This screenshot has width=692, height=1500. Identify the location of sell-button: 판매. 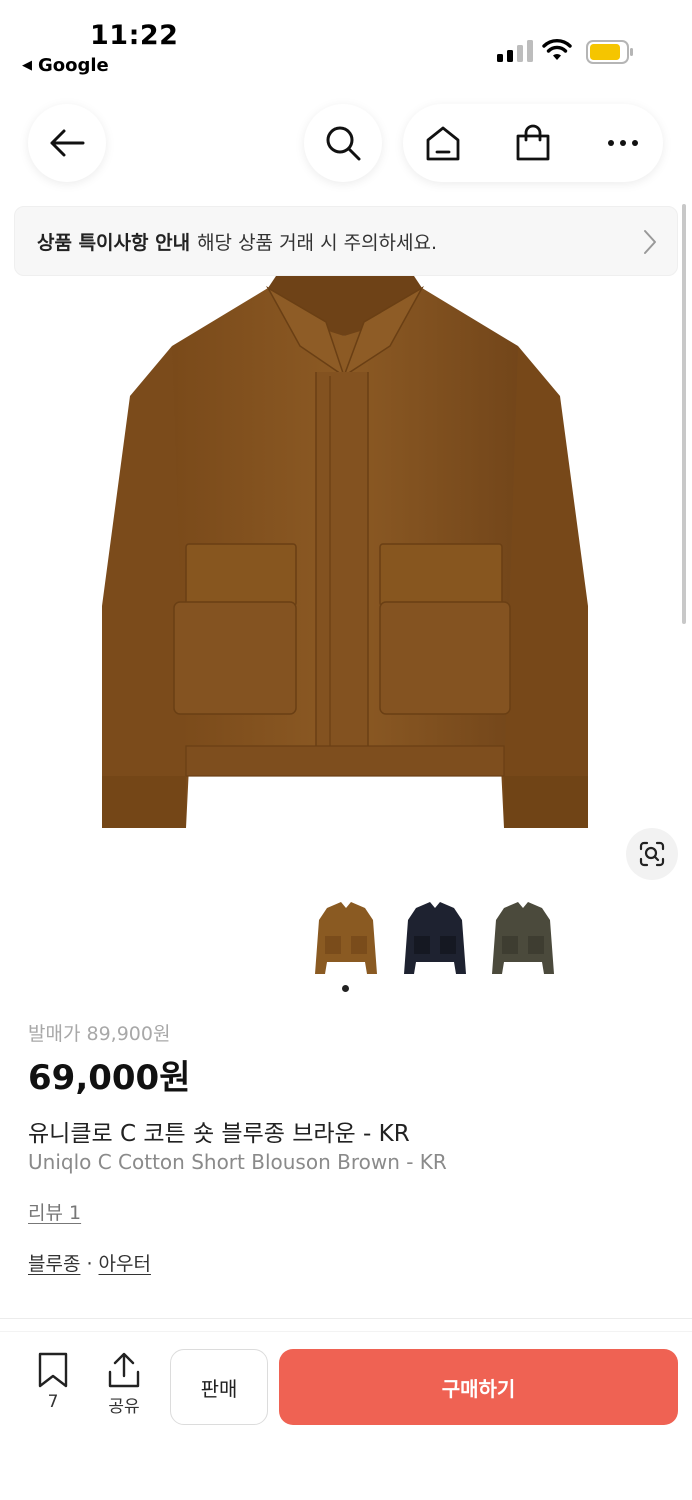
(219, 1387).